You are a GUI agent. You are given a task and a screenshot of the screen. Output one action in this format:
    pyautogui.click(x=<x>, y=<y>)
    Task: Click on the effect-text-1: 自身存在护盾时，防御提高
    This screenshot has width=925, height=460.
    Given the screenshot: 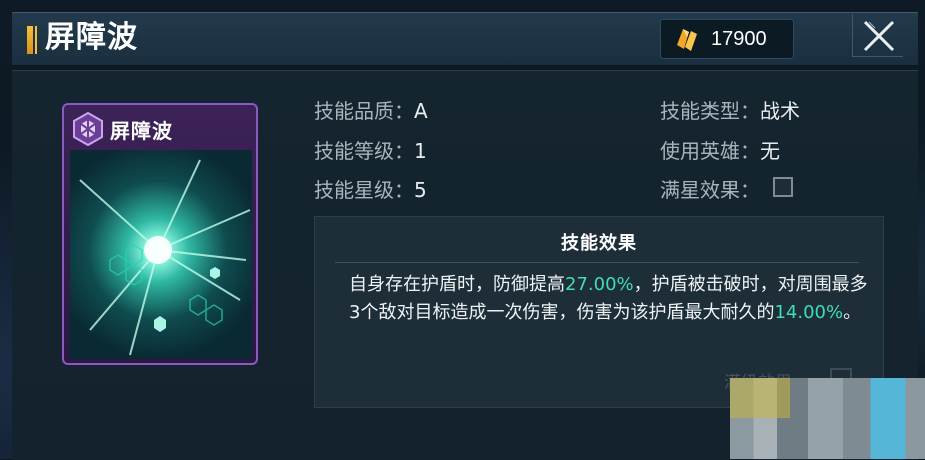 What is the action you would take?
    pyautogui.click(x=457, y=284)
    